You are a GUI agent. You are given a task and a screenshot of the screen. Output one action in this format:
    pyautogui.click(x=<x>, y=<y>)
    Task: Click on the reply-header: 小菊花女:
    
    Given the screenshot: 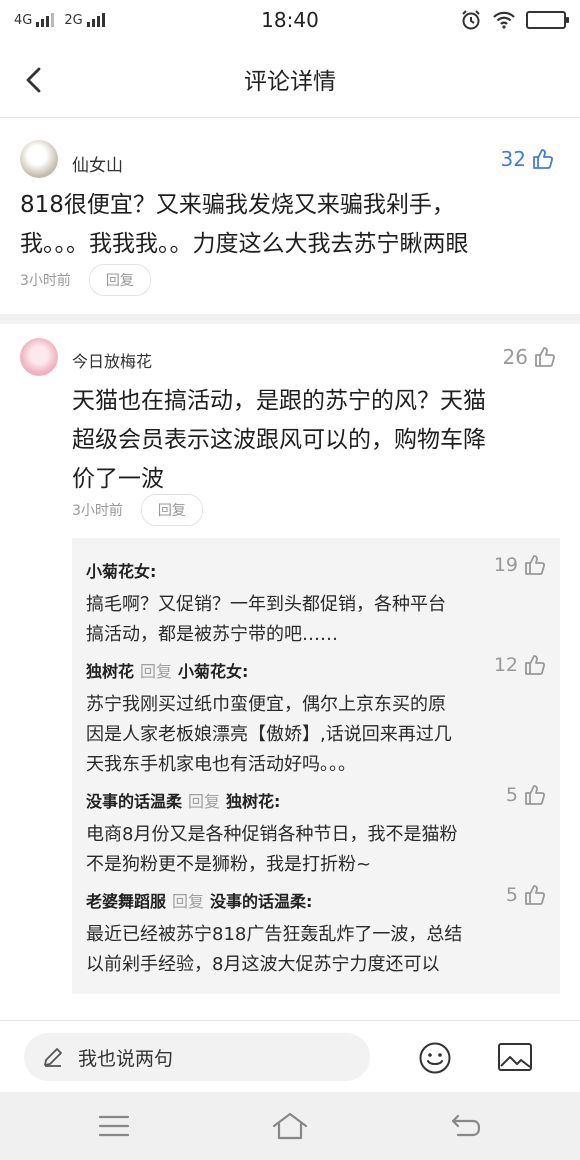 What is the action you would take?
    pyautogui.click(x=121, y=570)
    